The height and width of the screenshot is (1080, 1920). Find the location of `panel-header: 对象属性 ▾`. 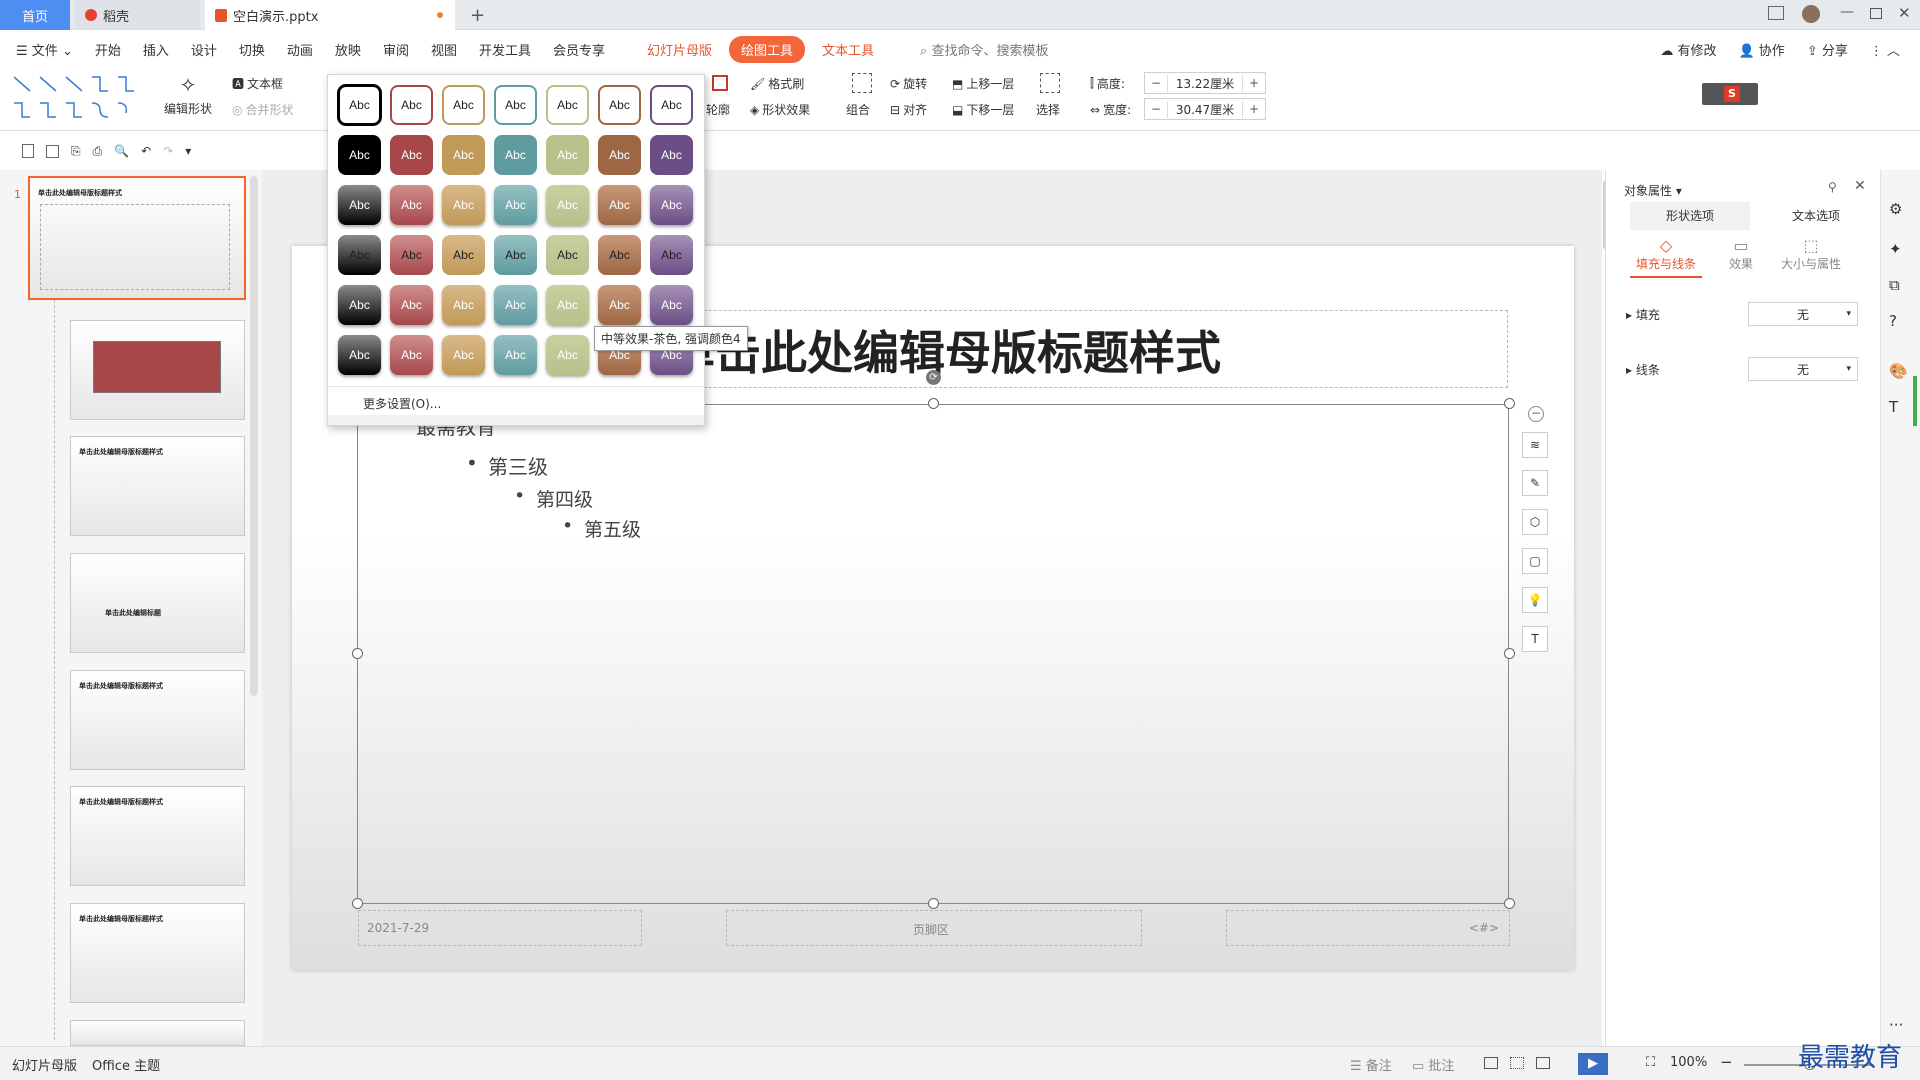

panel-header: 对象属性 ▾ is located at coordinates (1653, 190).